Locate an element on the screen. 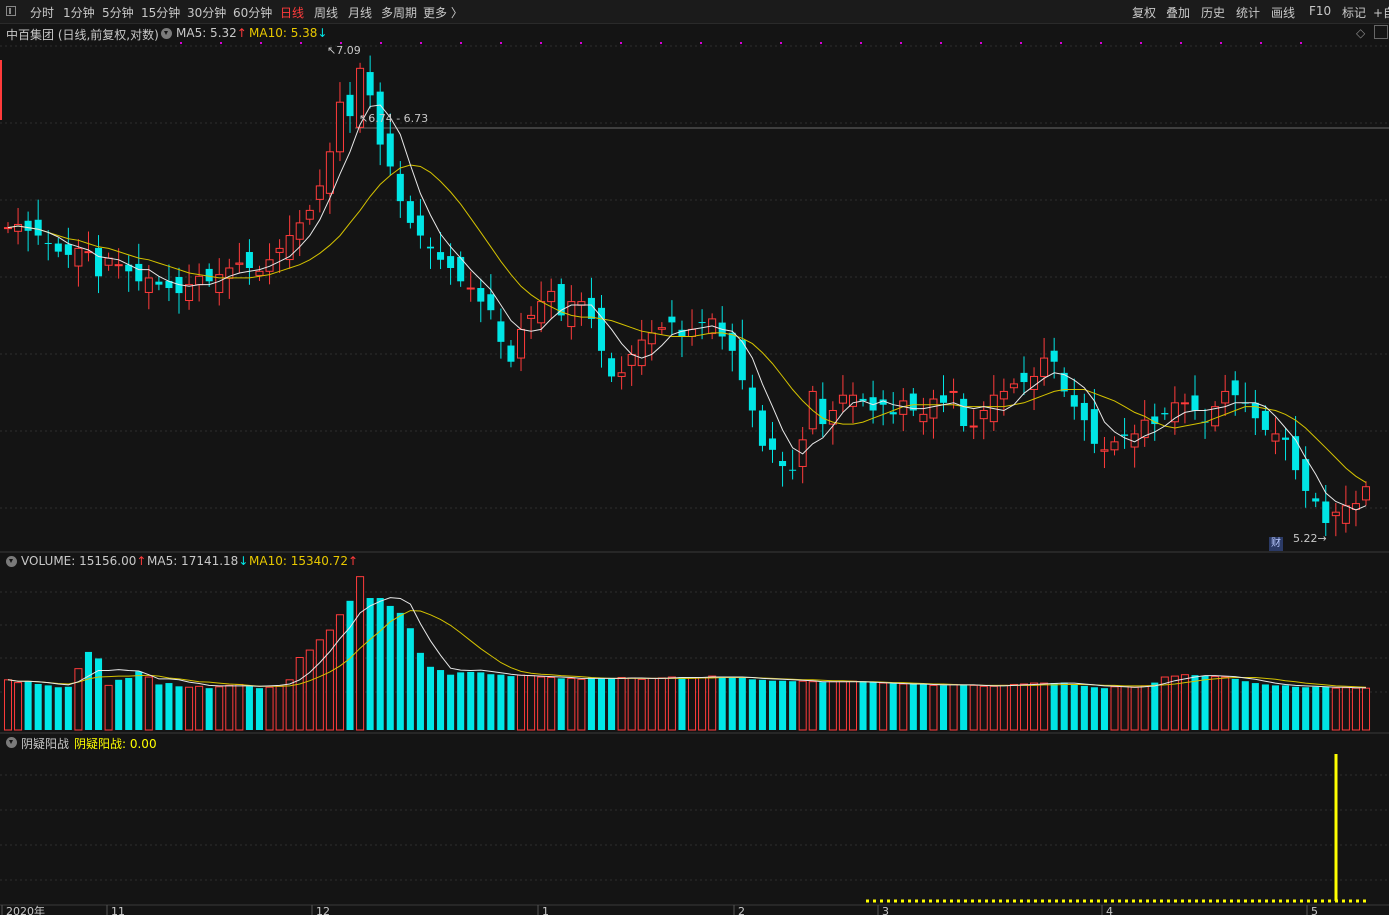 The height and width of the screenshot is (915, 1389). settings-diamond-icon: ◇ is located at coordinates (1360, 33).